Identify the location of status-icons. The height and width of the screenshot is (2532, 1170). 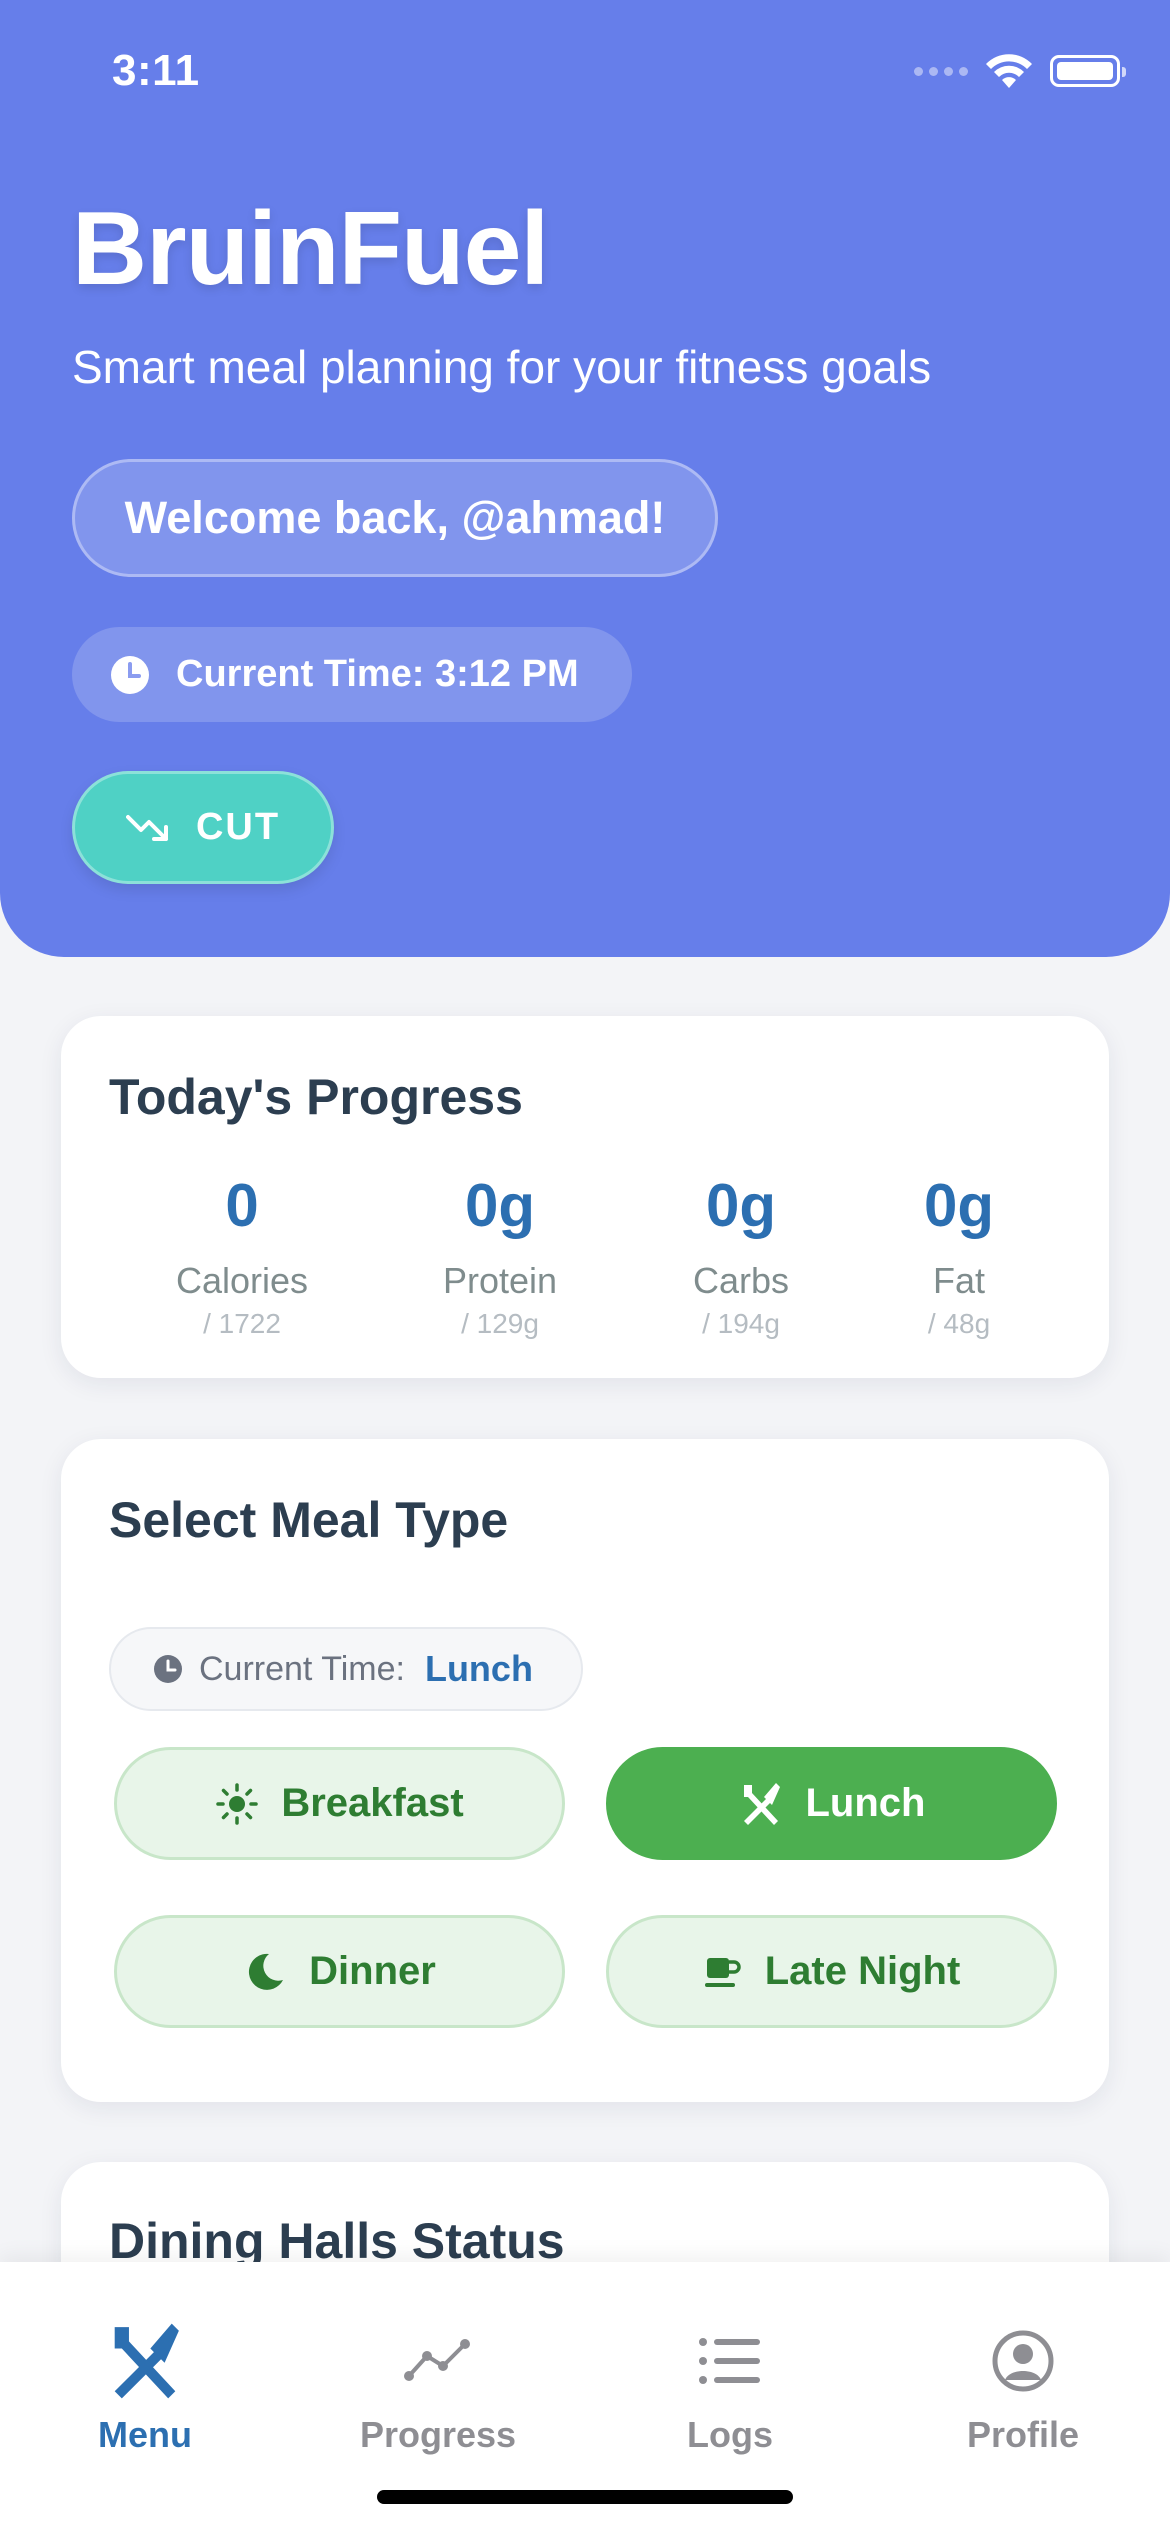
(1020, 71).